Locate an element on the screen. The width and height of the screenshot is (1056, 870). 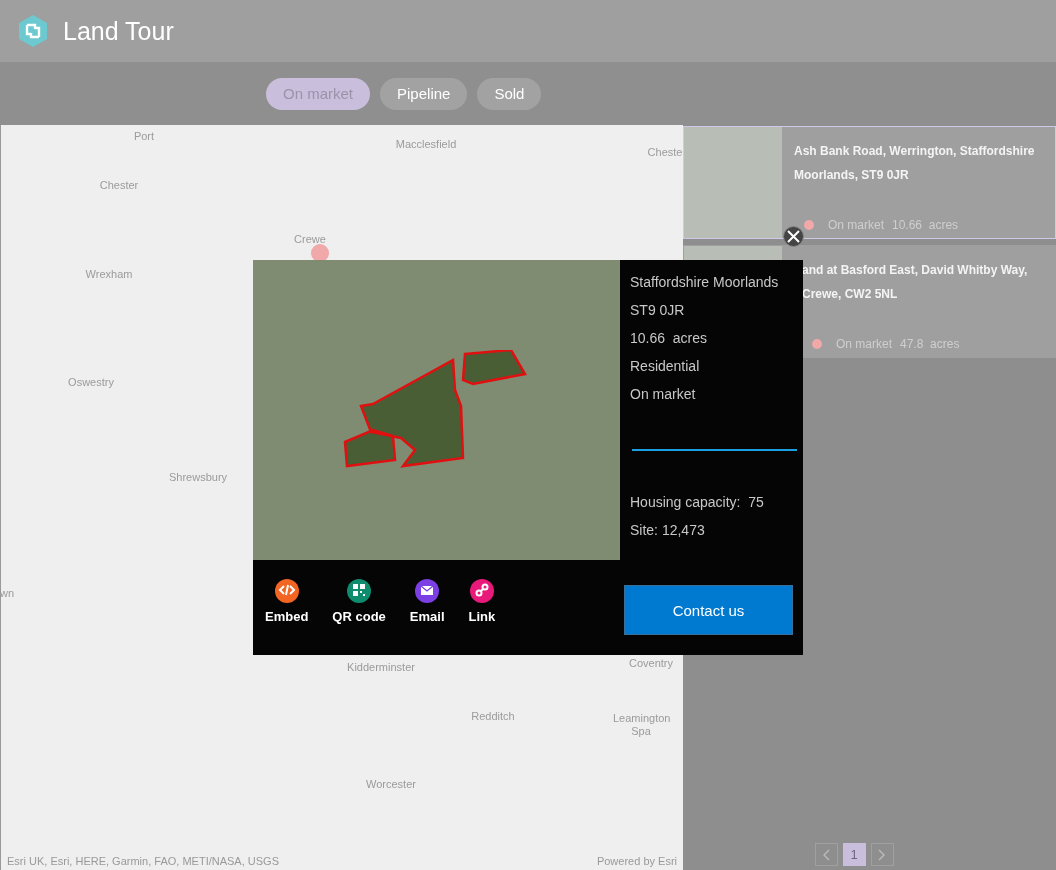
listing-title: Ash Bank Road, Werrington, Staffordshire Moorlands, ST9 0JR is located at coordinates (915, 163).